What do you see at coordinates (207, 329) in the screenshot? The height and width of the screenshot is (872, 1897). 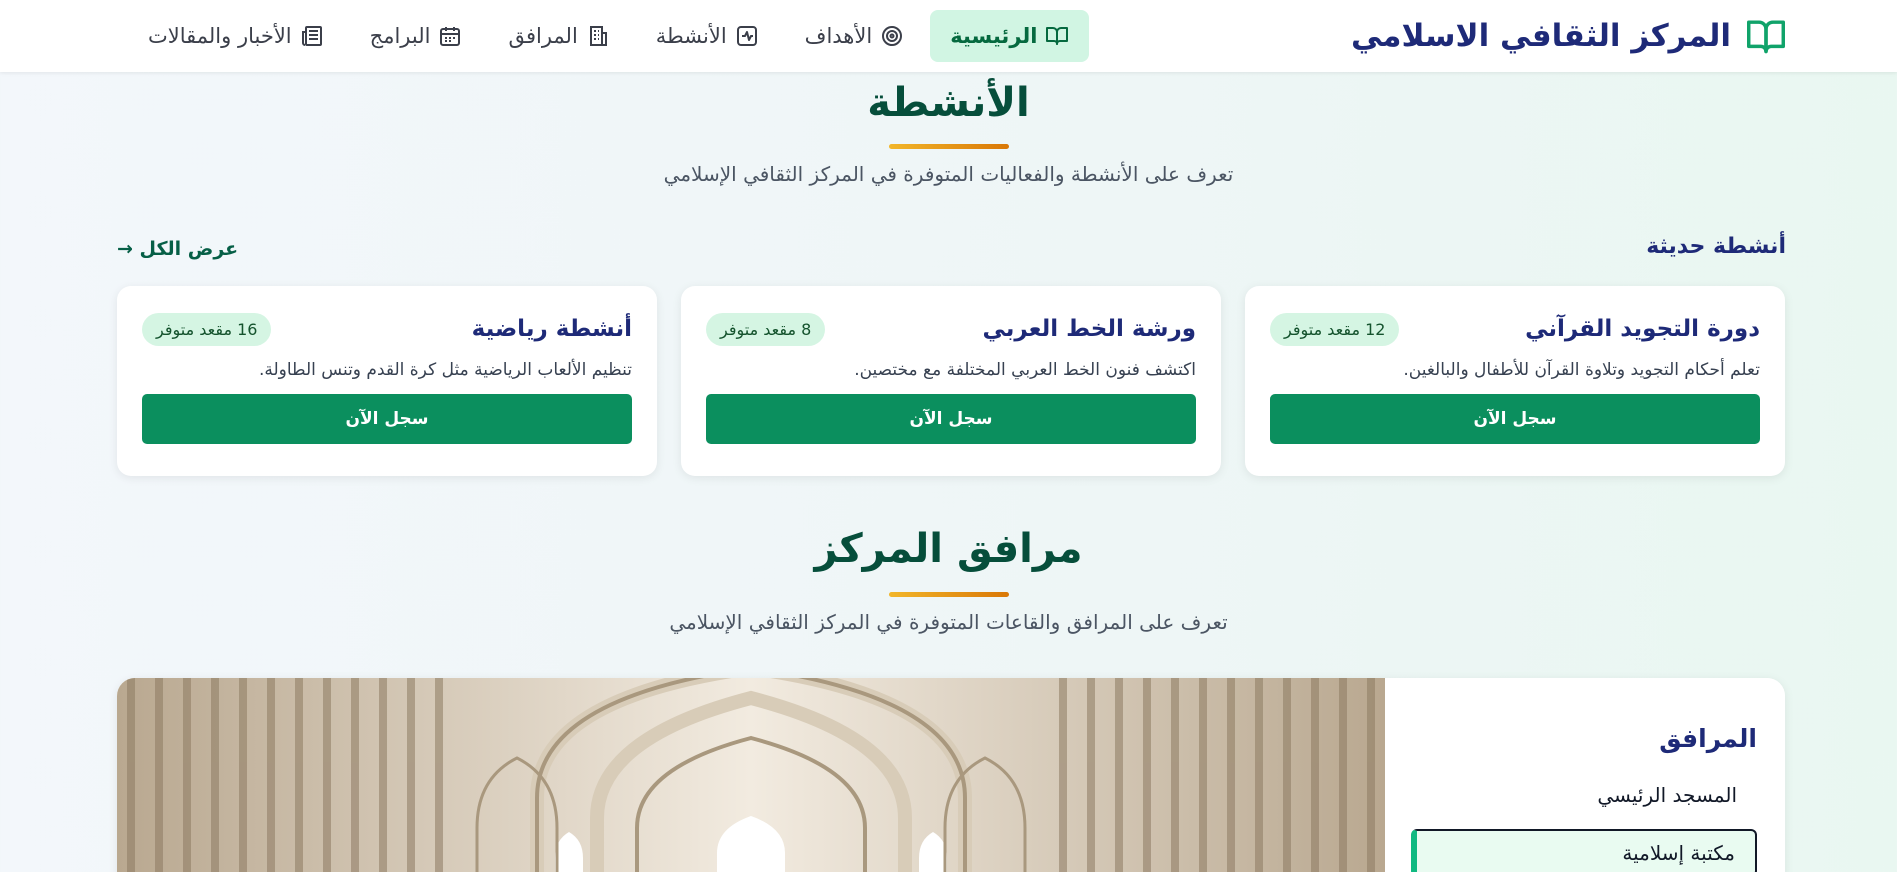 I see `seats-badge: 16 مقعد متوفر` at bounding box center [207, 329].